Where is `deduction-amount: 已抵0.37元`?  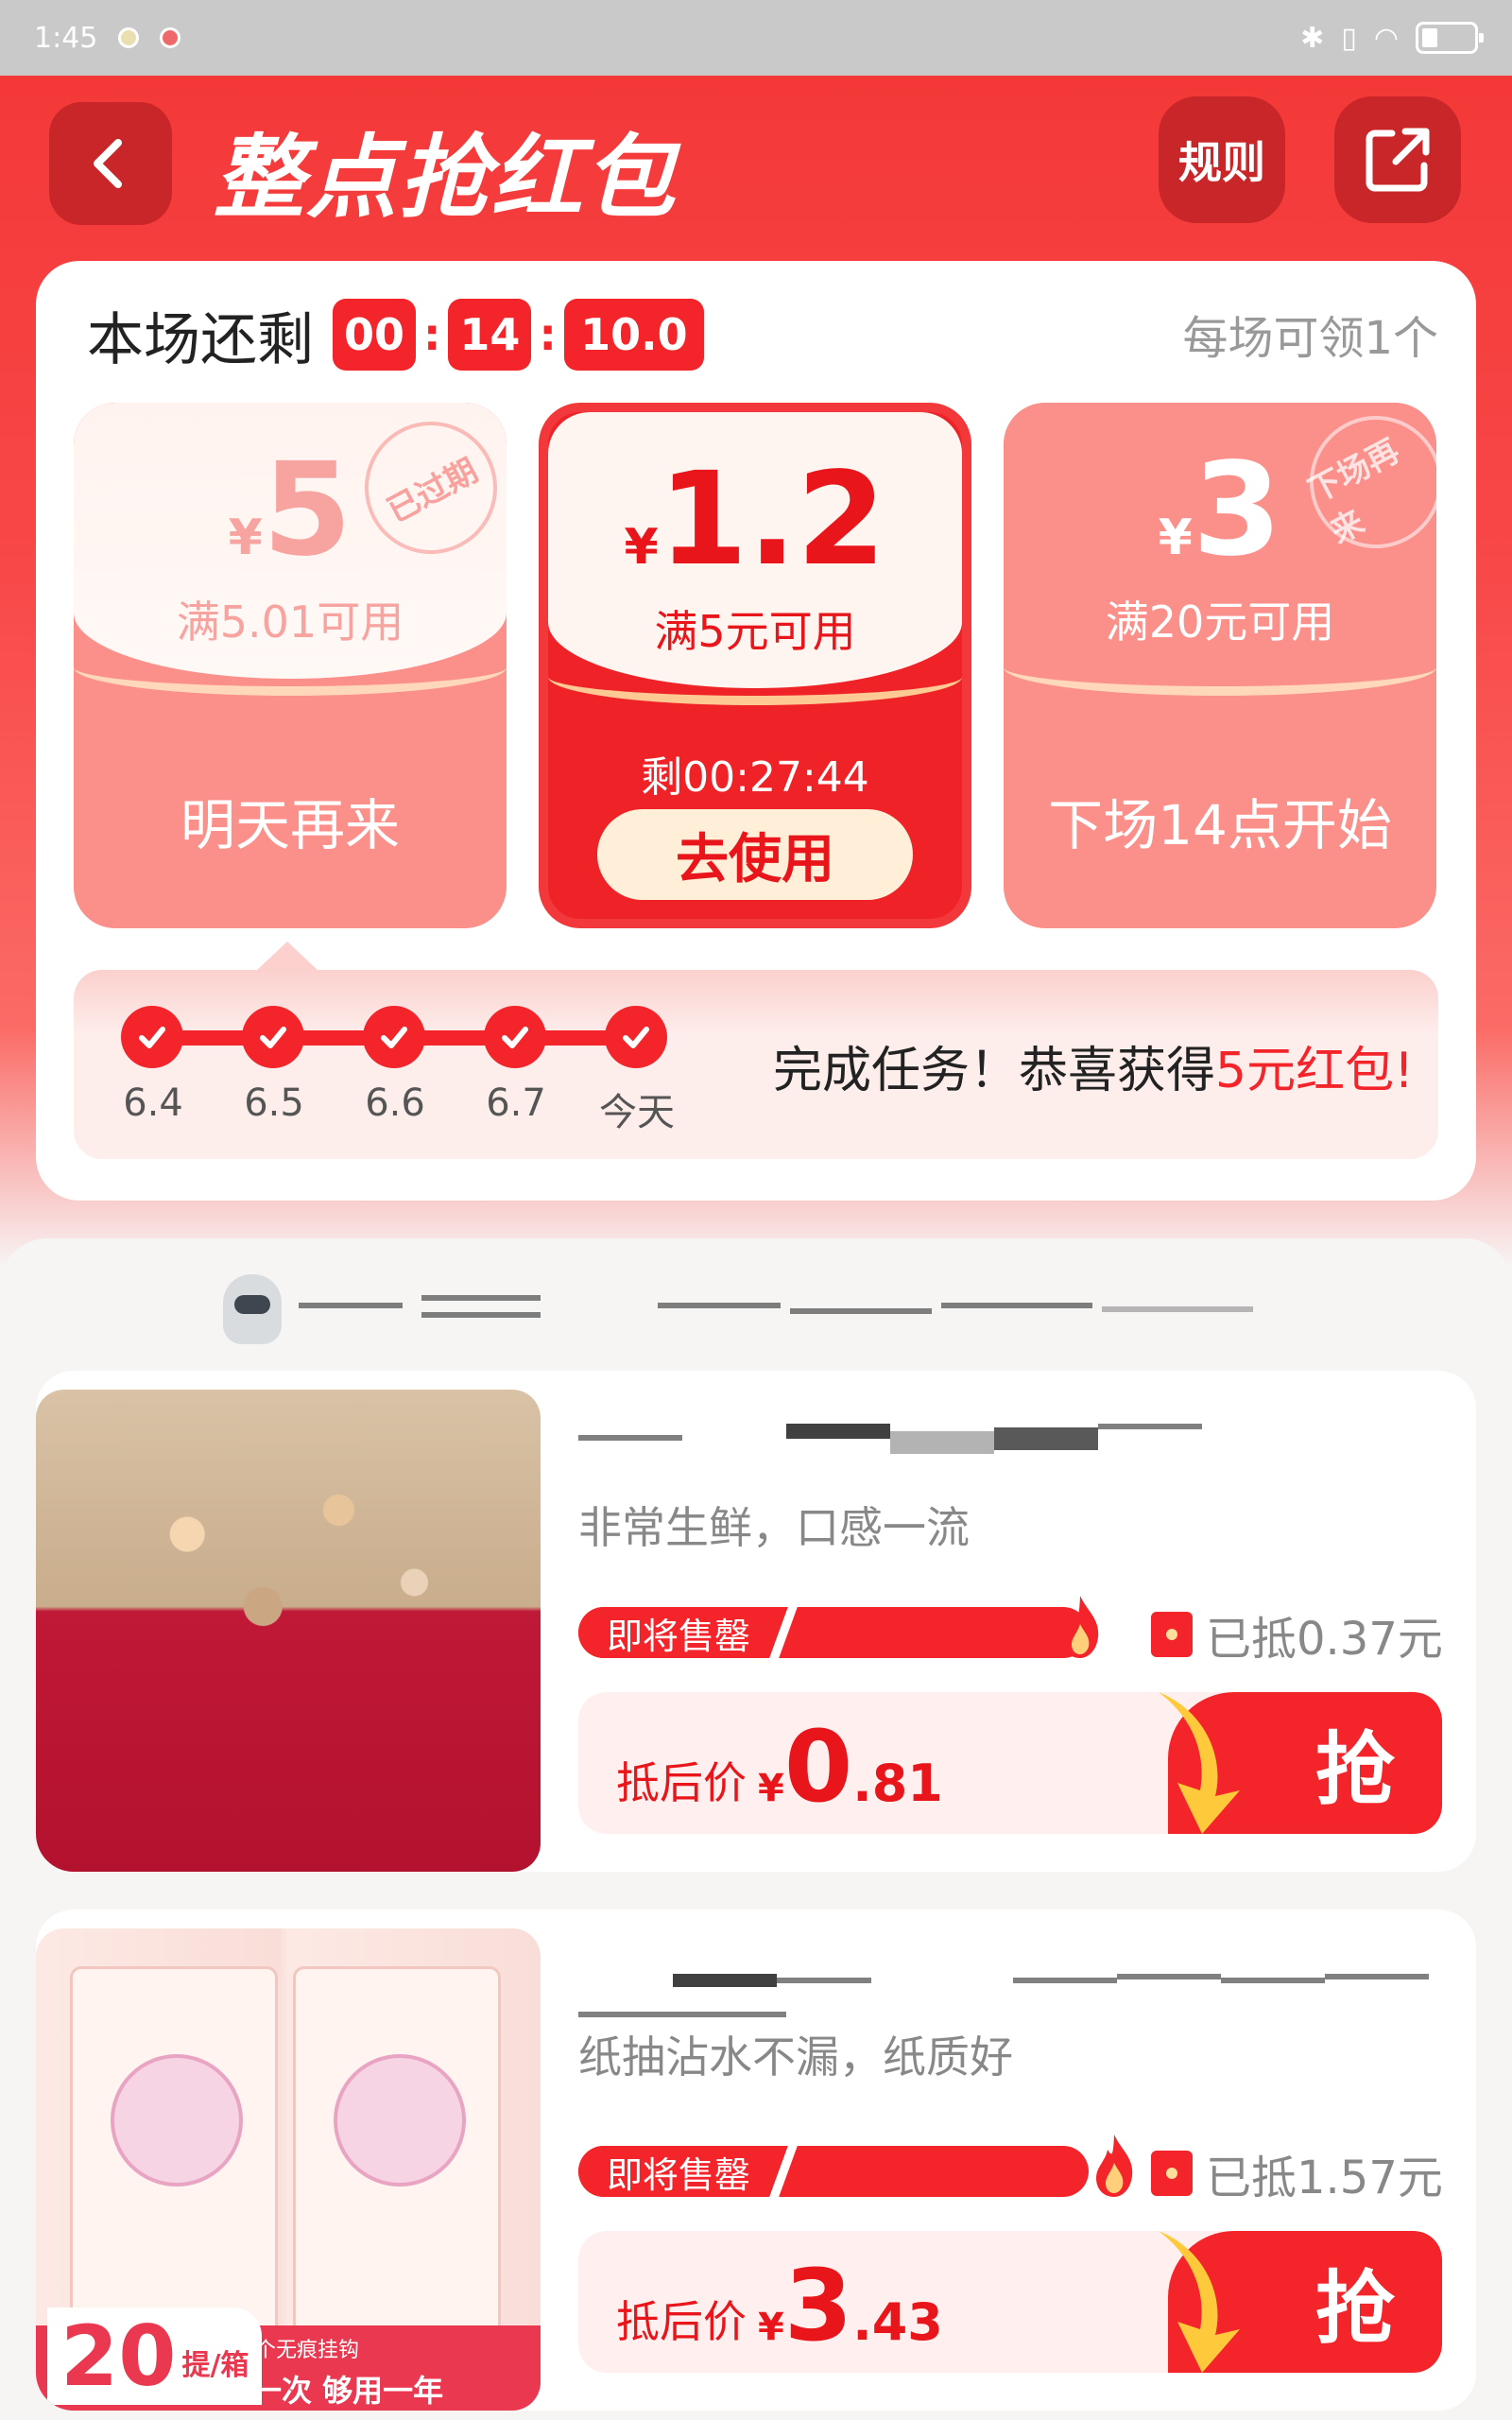
deduction-amount: 已抵0.37元 is located at coordinates (1324, 1639).